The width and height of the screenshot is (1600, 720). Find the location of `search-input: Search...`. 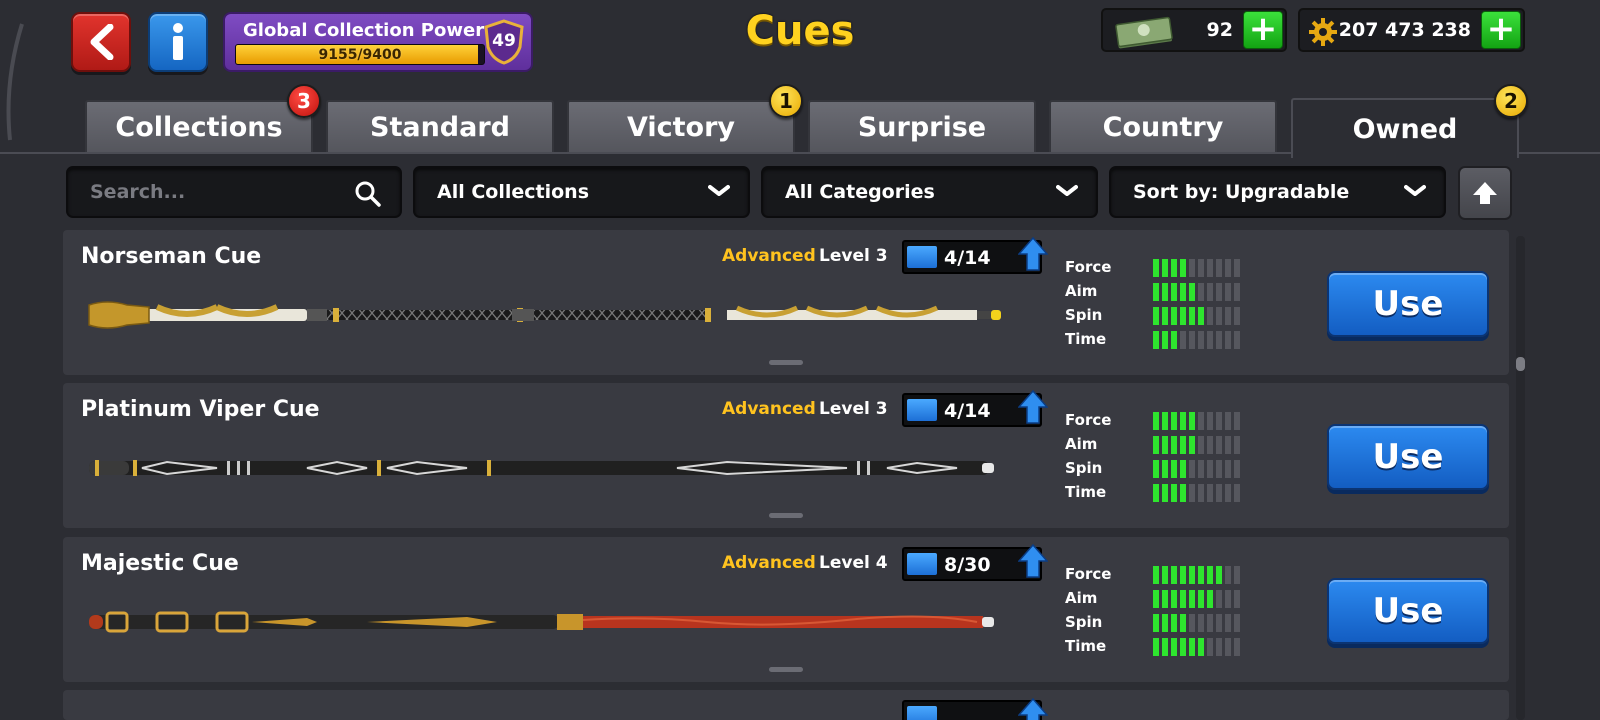

search-input: Search... is located at coordinates (234, 192).